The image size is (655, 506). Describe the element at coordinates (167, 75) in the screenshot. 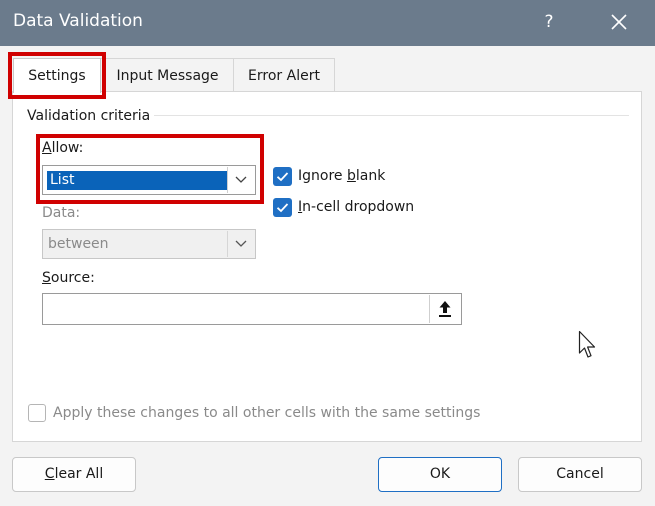

I see `tab-input-message: Input Message` at that location.